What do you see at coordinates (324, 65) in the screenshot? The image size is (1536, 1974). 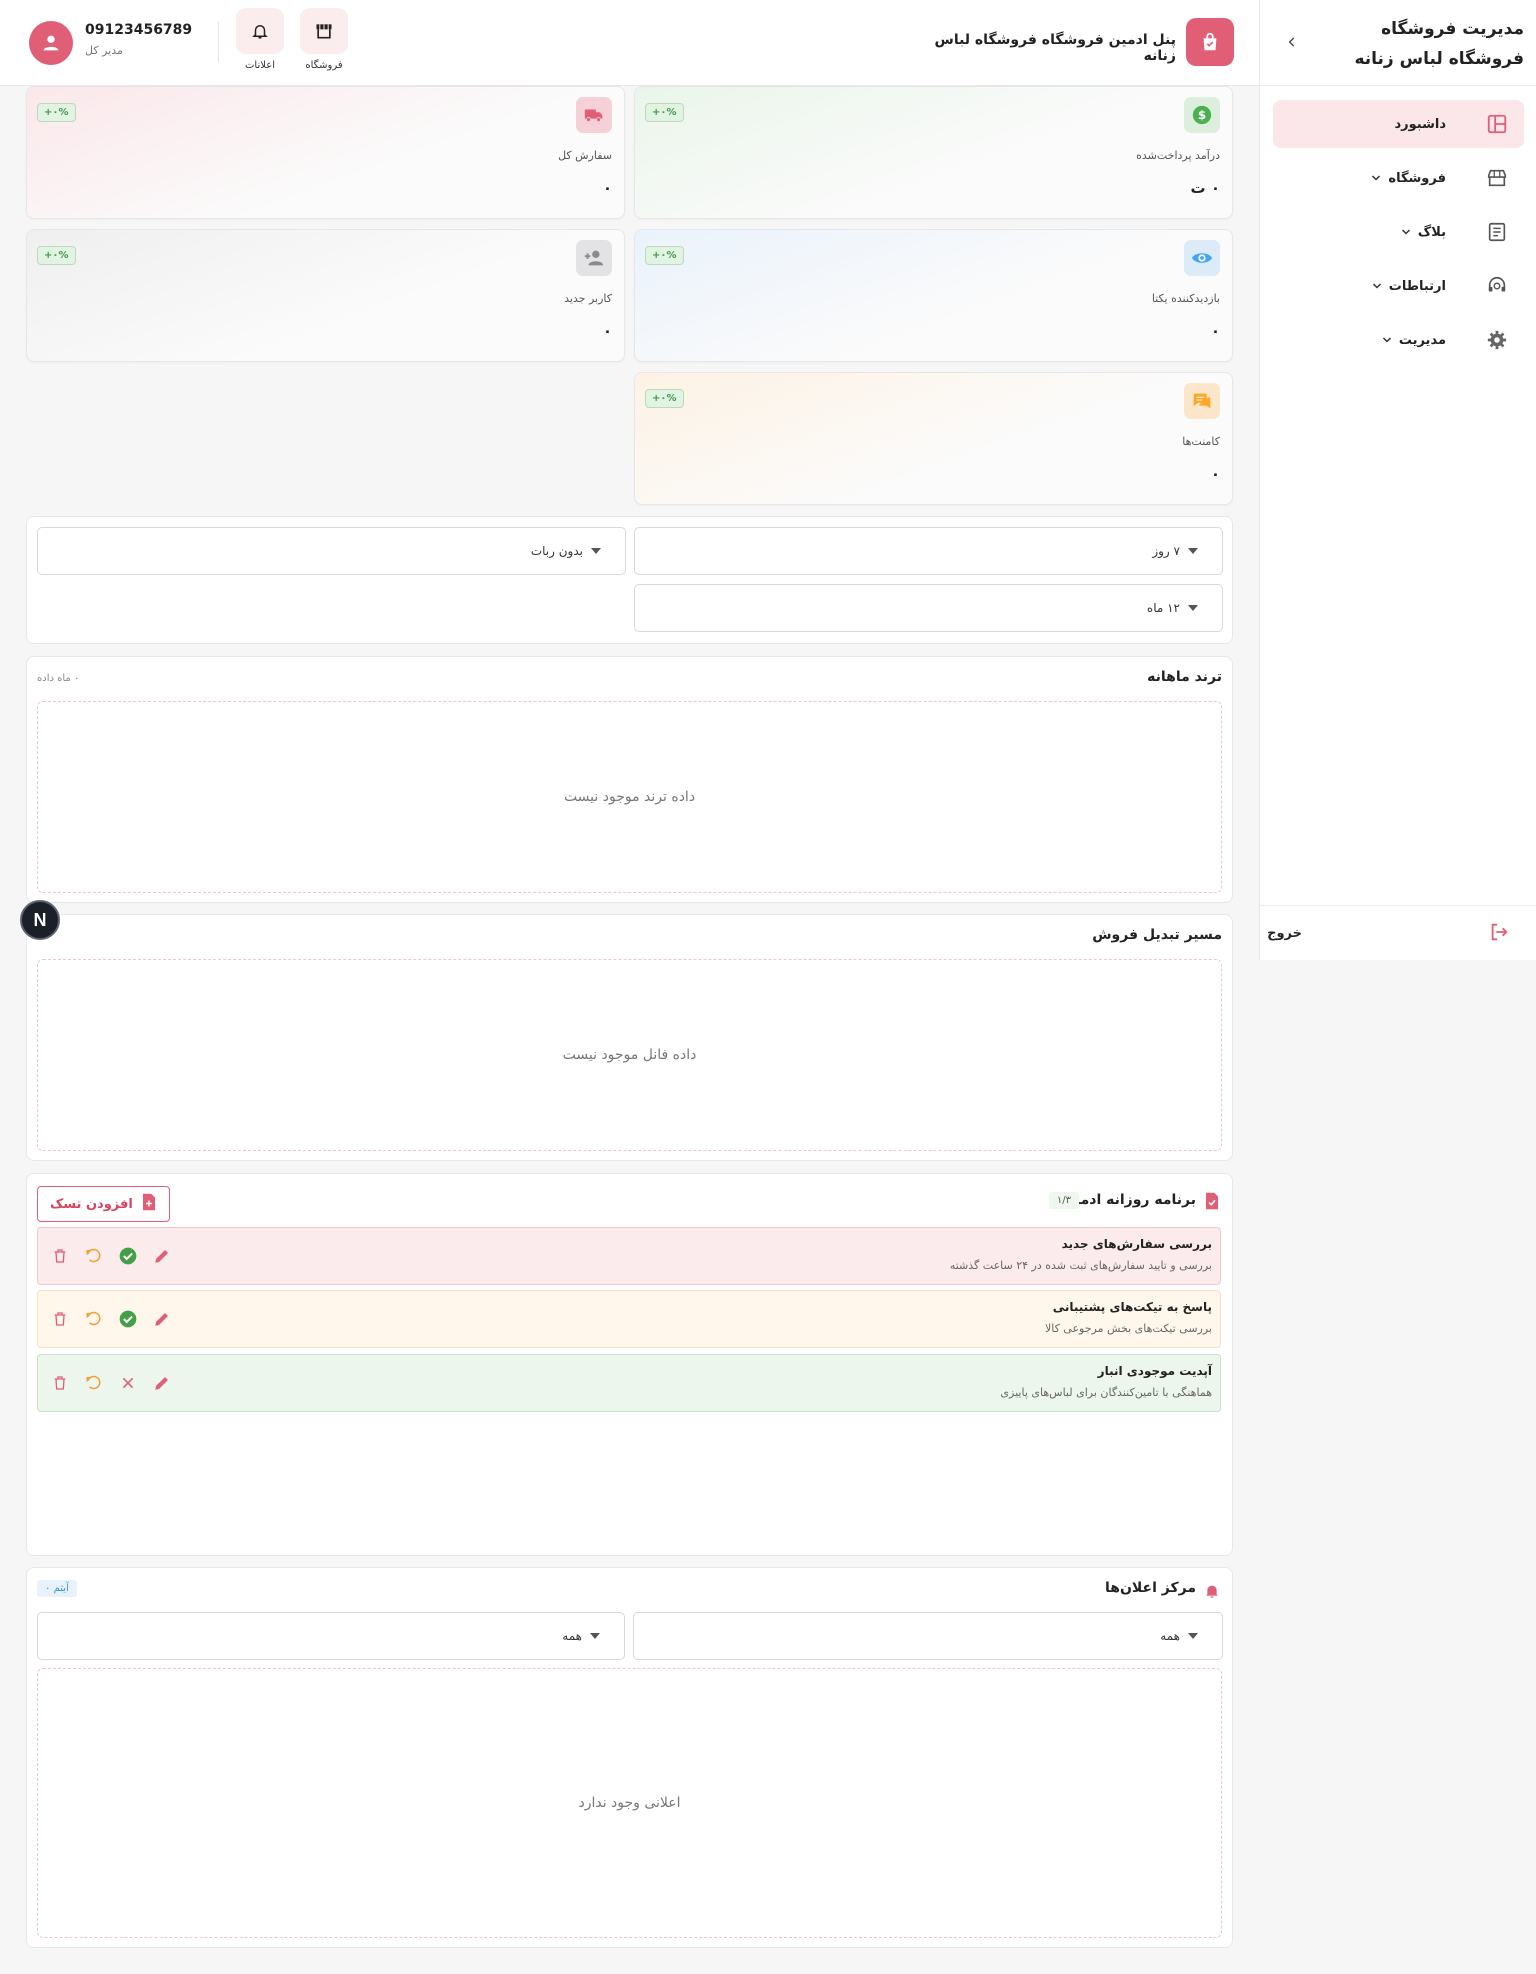 I see `store-shortcut-label: فروشگاه` at bounding box center [324, 65].